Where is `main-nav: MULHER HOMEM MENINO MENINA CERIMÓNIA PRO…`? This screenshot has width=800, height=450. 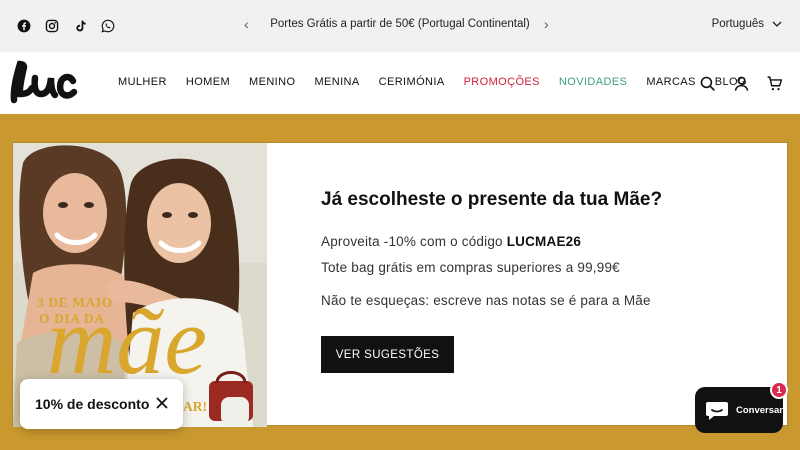 main-nav: MULHER HOMEM MENINO MENINA CERIMÓNIA PRO… is located at coordinates (442, 82).